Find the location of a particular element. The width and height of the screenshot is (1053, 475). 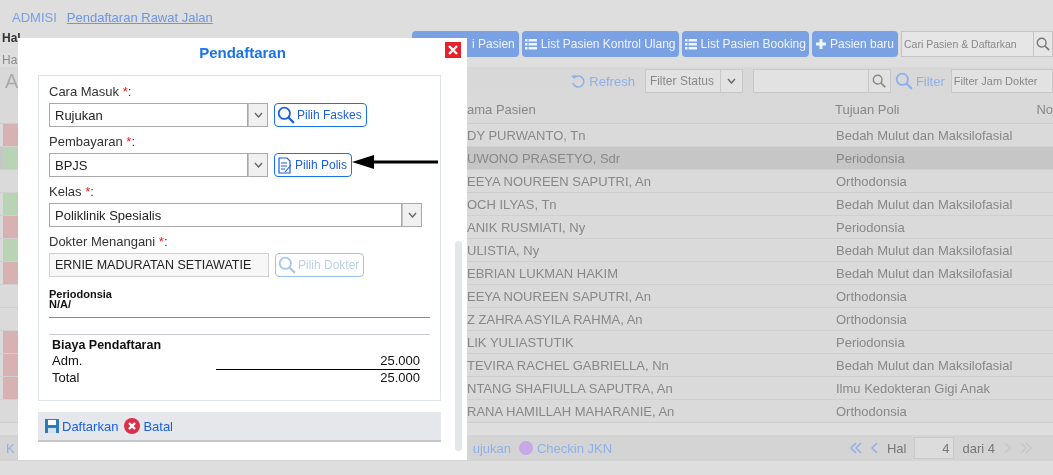

table-cell-text: LIK YULIASTUTIK is located at coordinates (521, 342).